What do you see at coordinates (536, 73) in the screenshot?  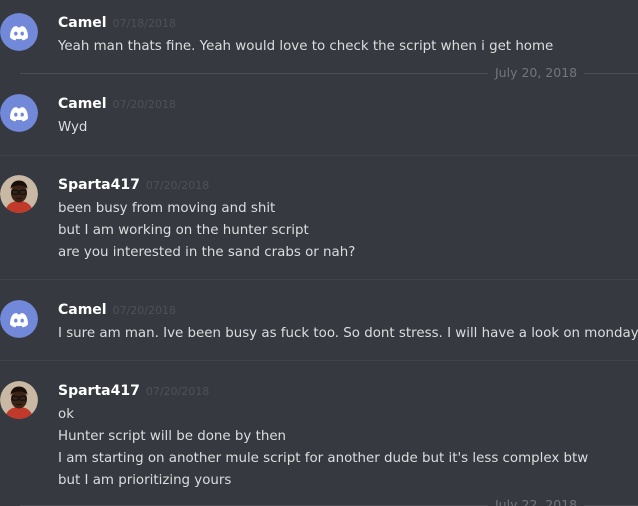 I see `date-divider-label: July 20, 2018` at bounding box center [536, 73].